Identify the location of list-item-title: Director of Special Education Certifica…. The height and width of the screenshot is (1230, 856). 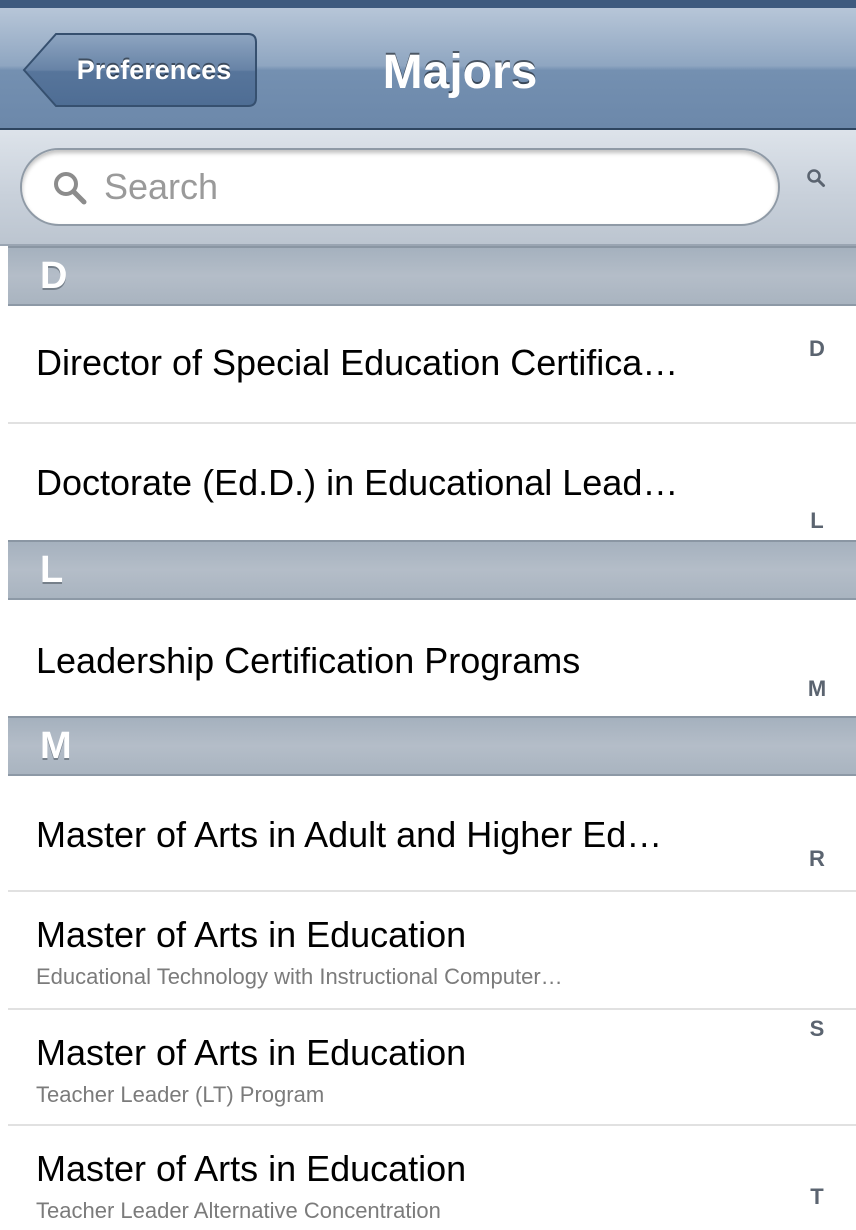
(357, 362).